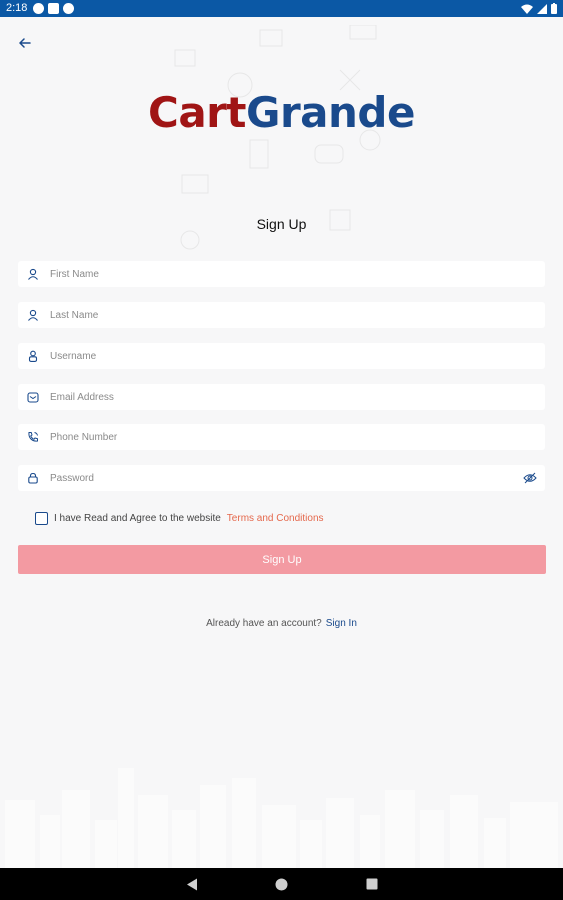 This screenshot has width=563, height=900. Describe the element at coordinates (38, 8) in the screenshot. I see `notification-a-icon` at that location.